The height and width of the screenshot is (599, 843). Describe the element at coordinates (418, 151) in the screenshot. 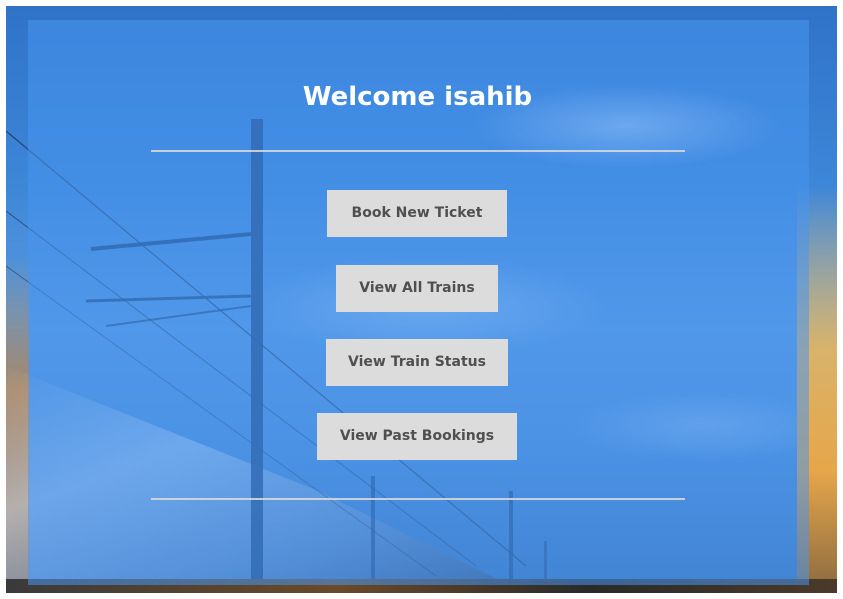

I see `divider-top` at that location.